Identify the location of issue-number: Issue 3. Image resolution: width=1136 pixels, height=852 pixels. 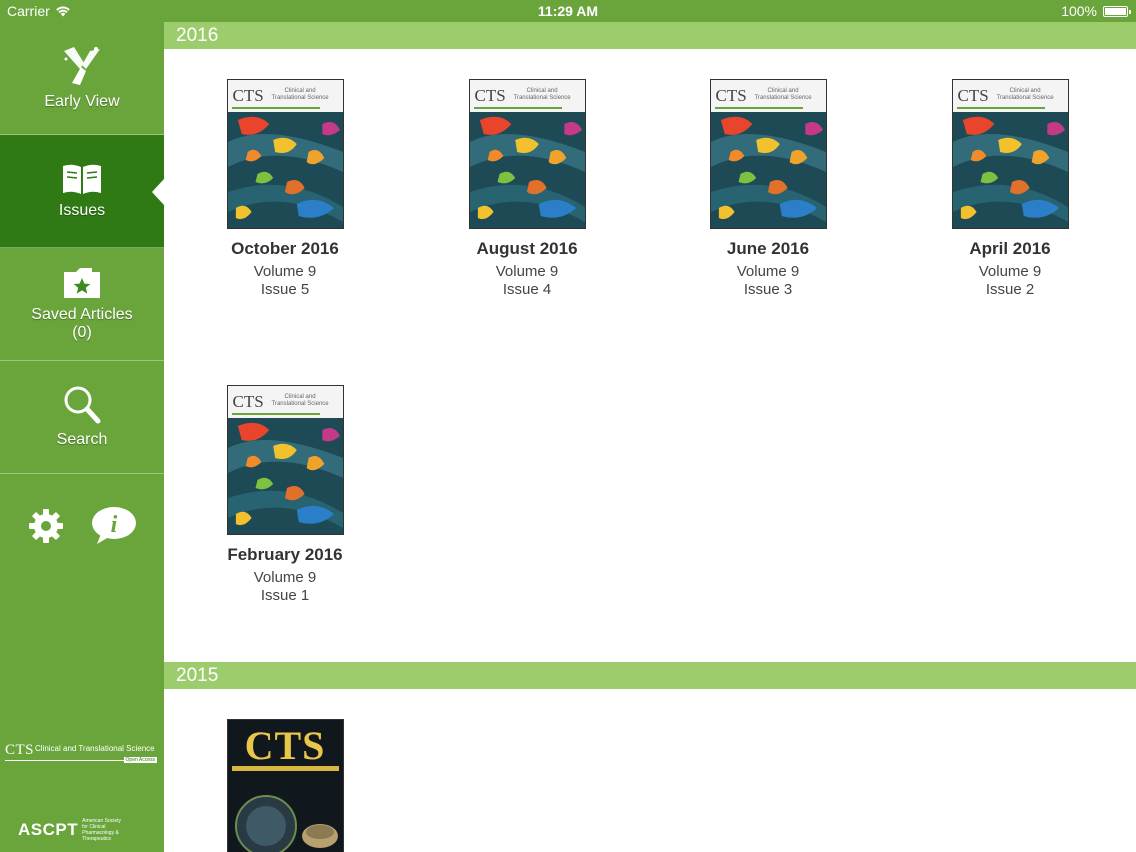
(768, 289).